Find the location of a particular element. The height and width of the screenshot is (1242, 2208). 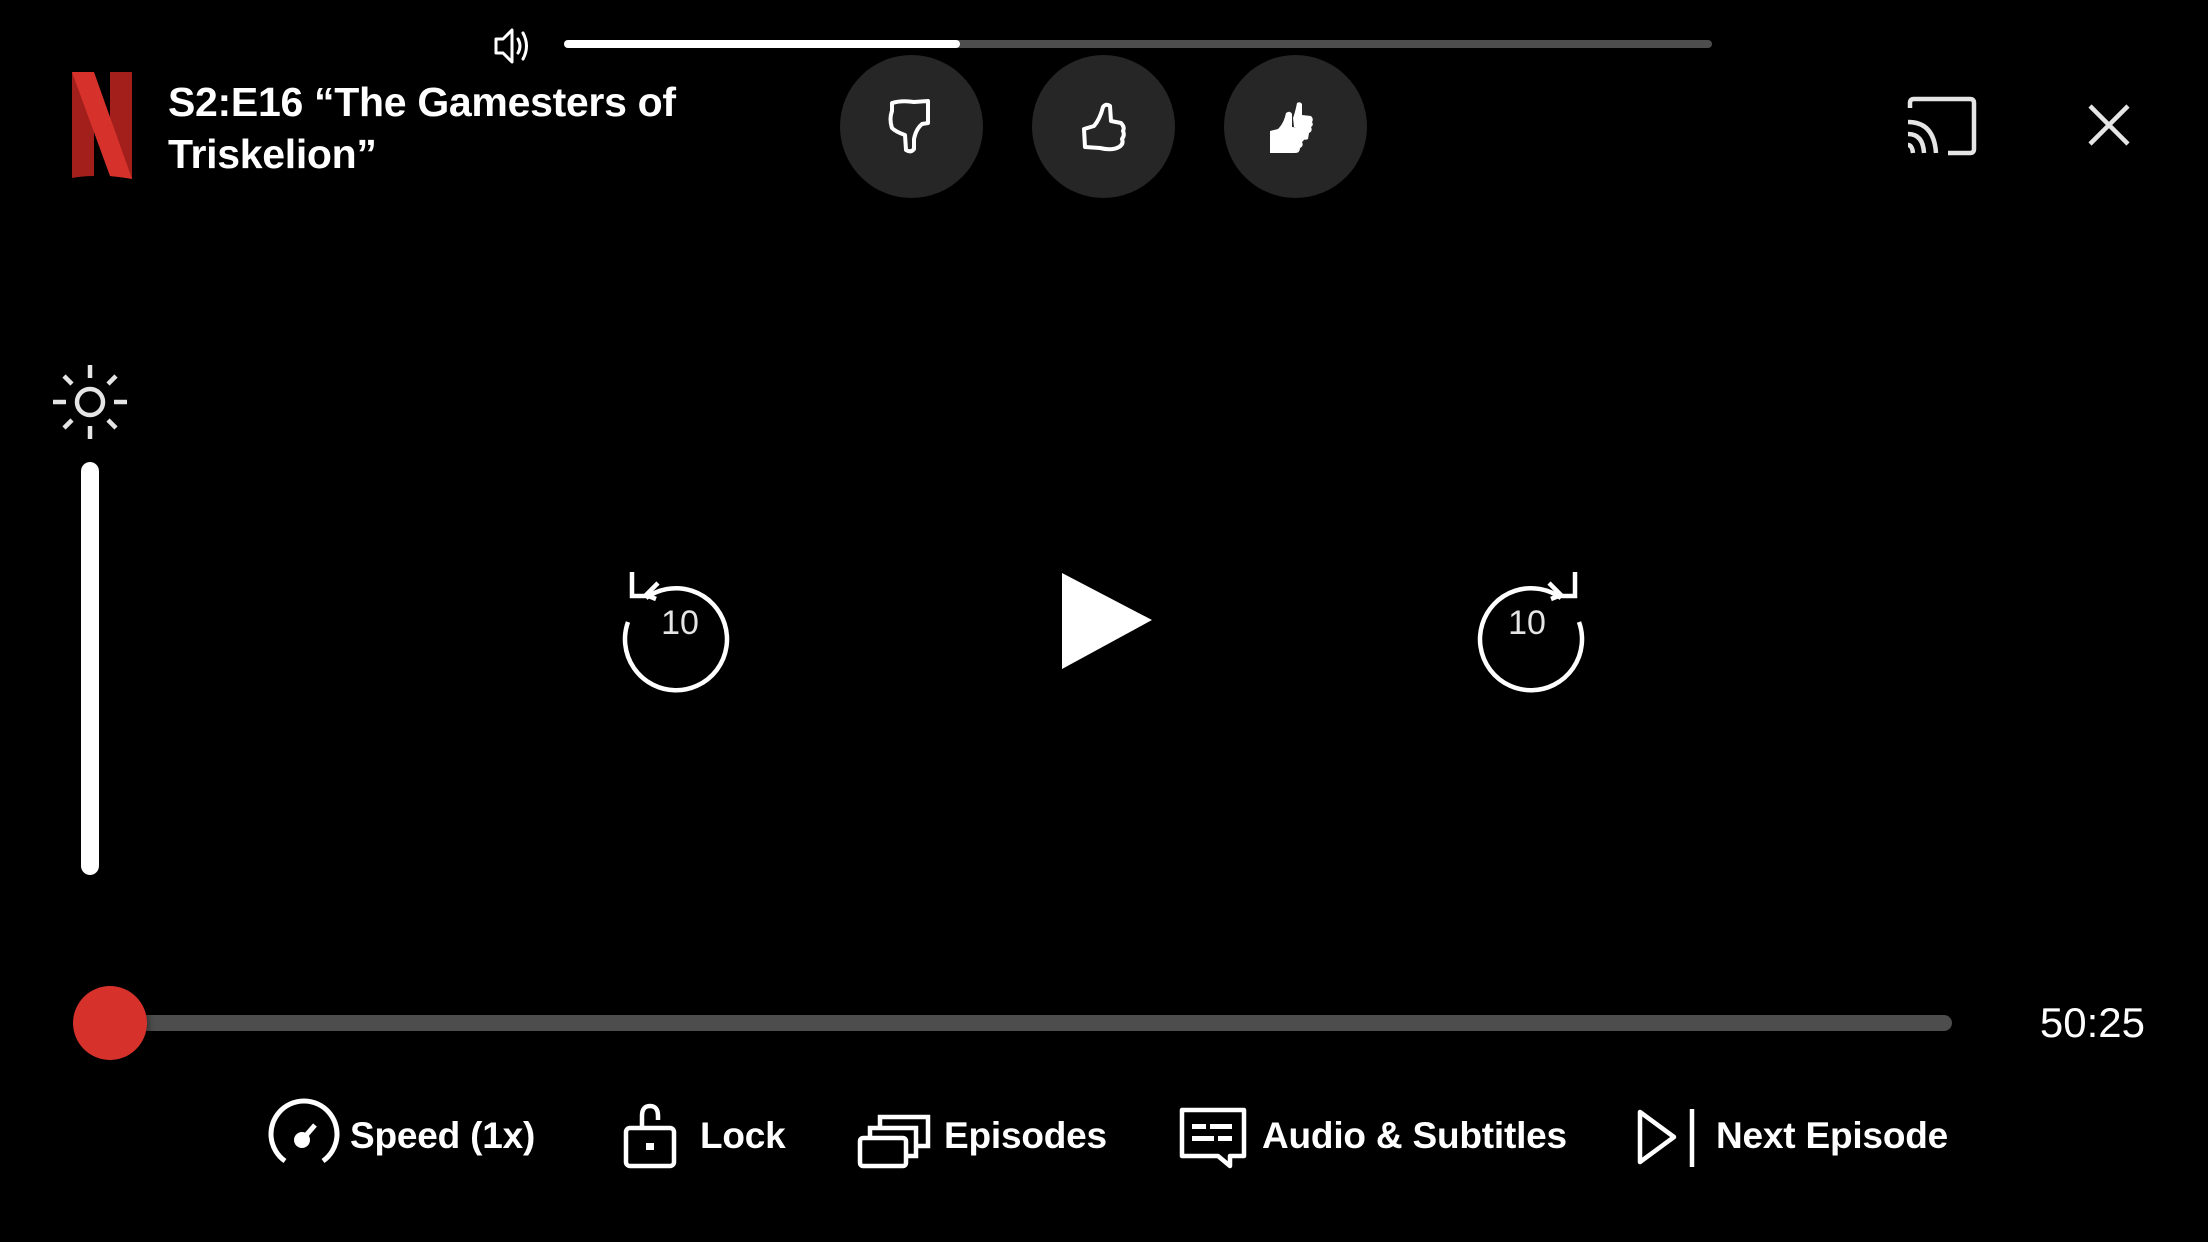

volume-slider-fill is located at coordinates (762, 44).